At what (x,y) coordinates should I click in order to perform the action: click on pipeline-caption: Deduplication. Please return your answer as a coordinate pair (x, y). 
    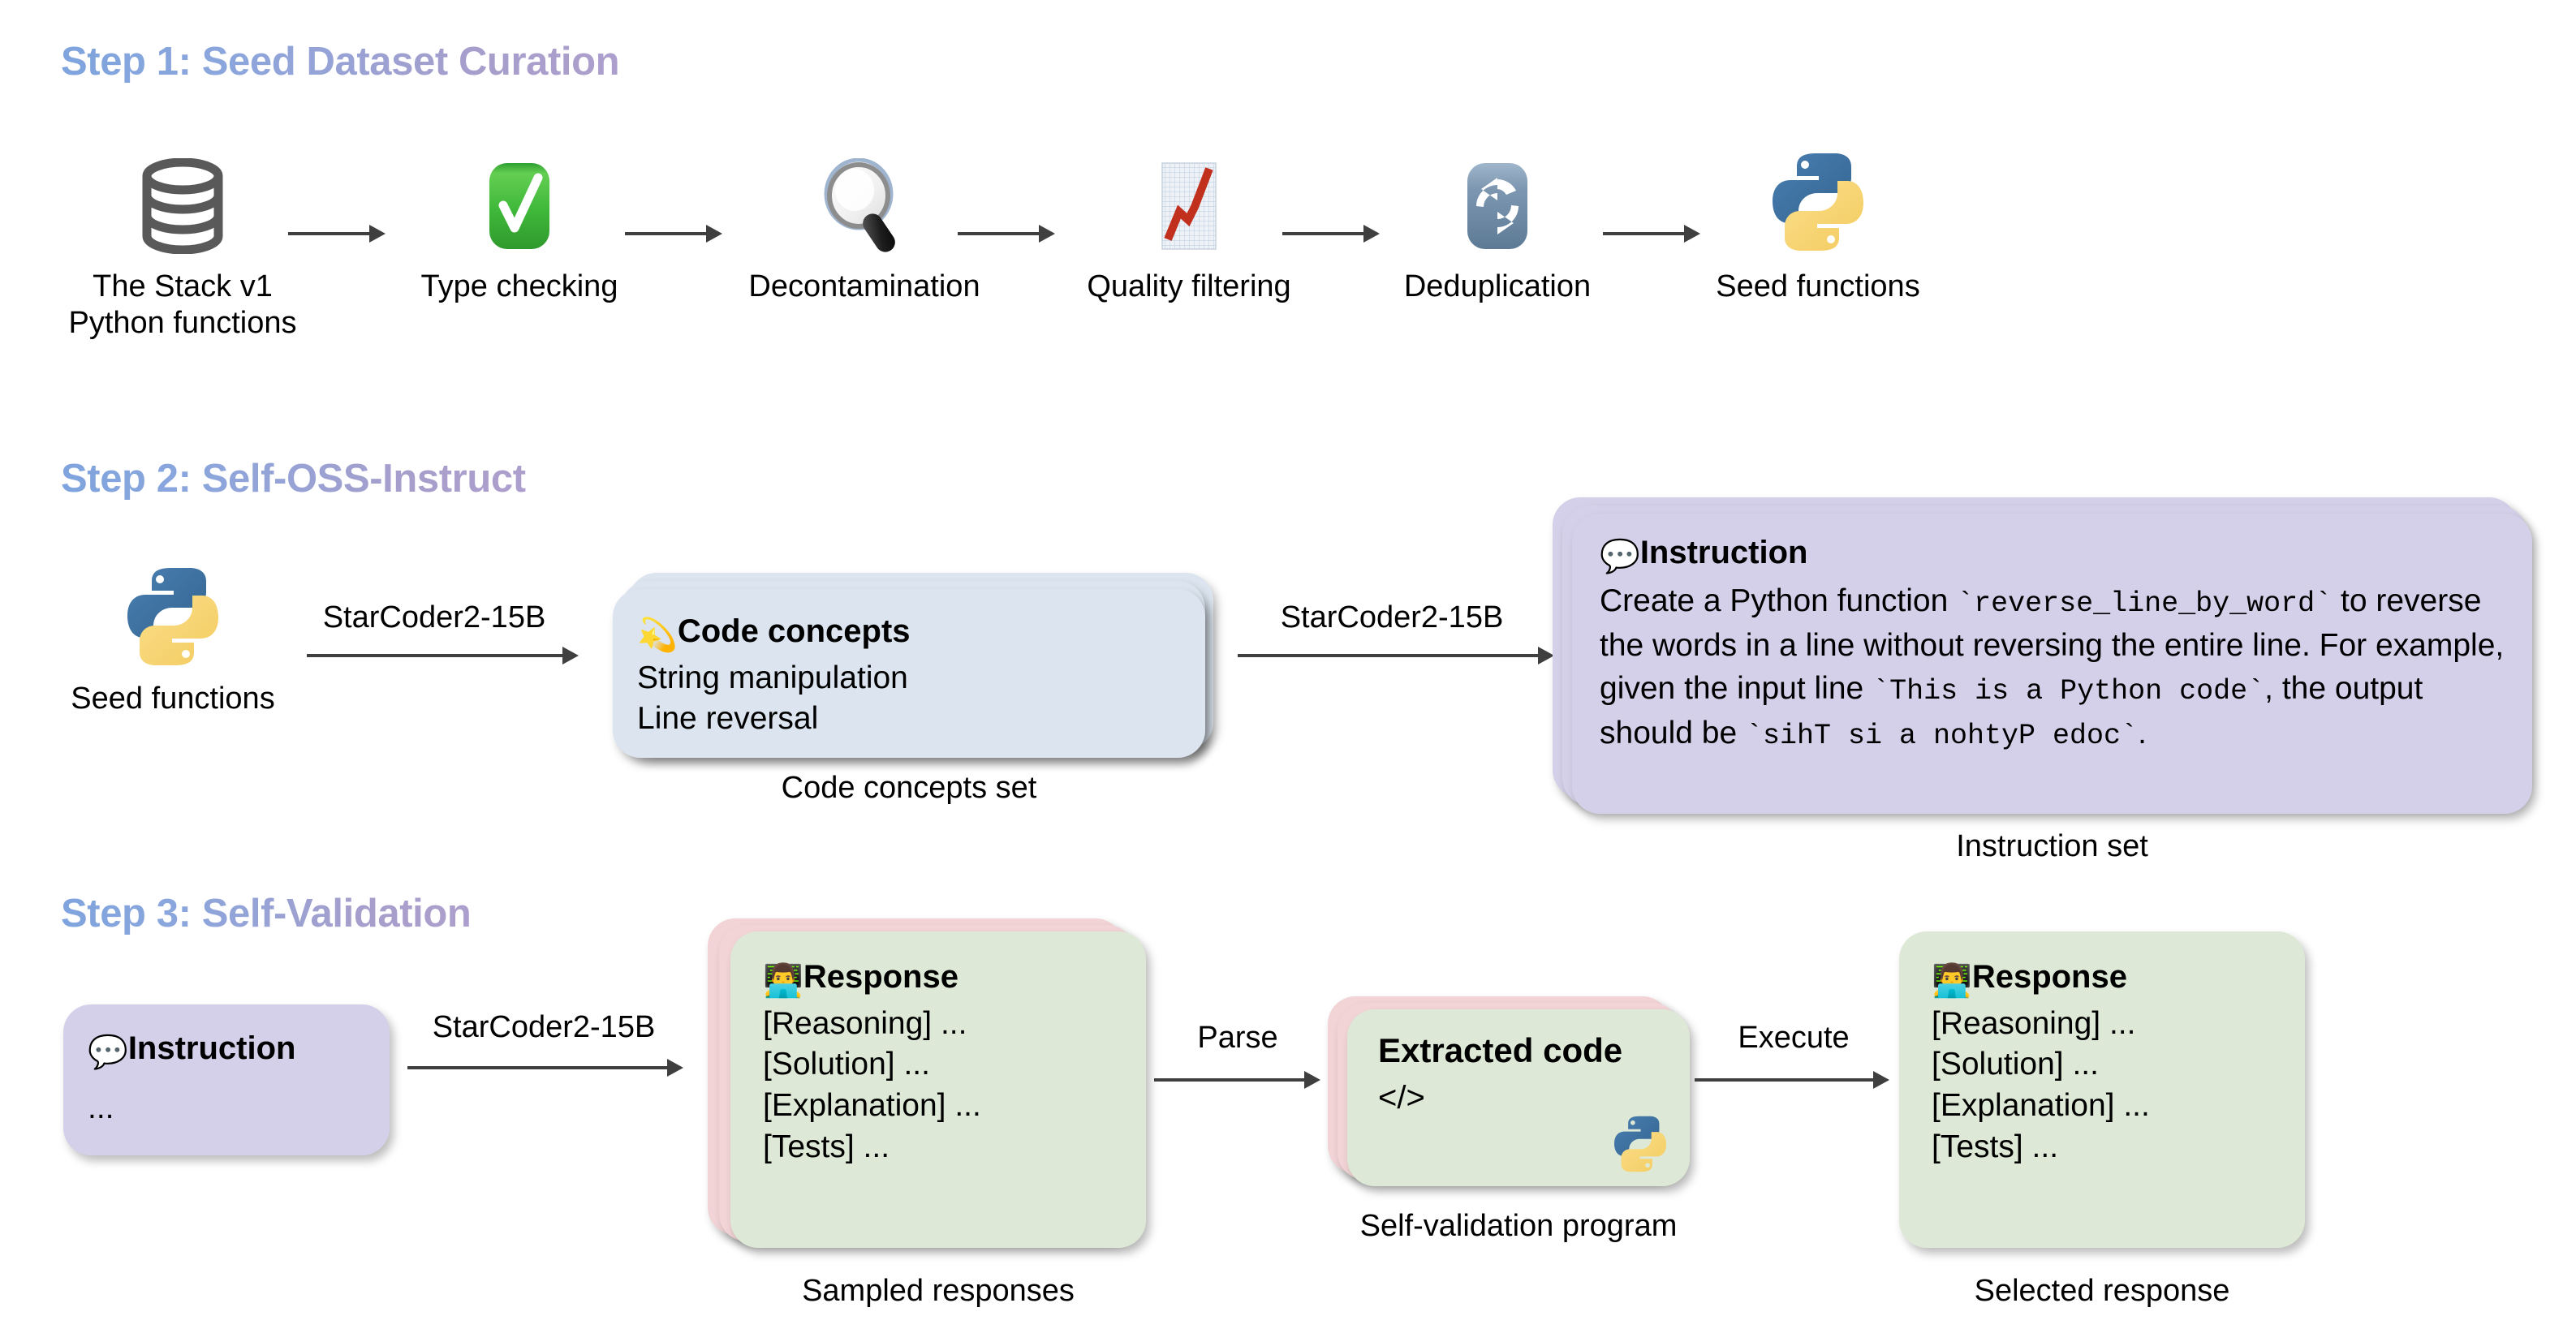
    Looking at the image, I should click on (1498, 286).